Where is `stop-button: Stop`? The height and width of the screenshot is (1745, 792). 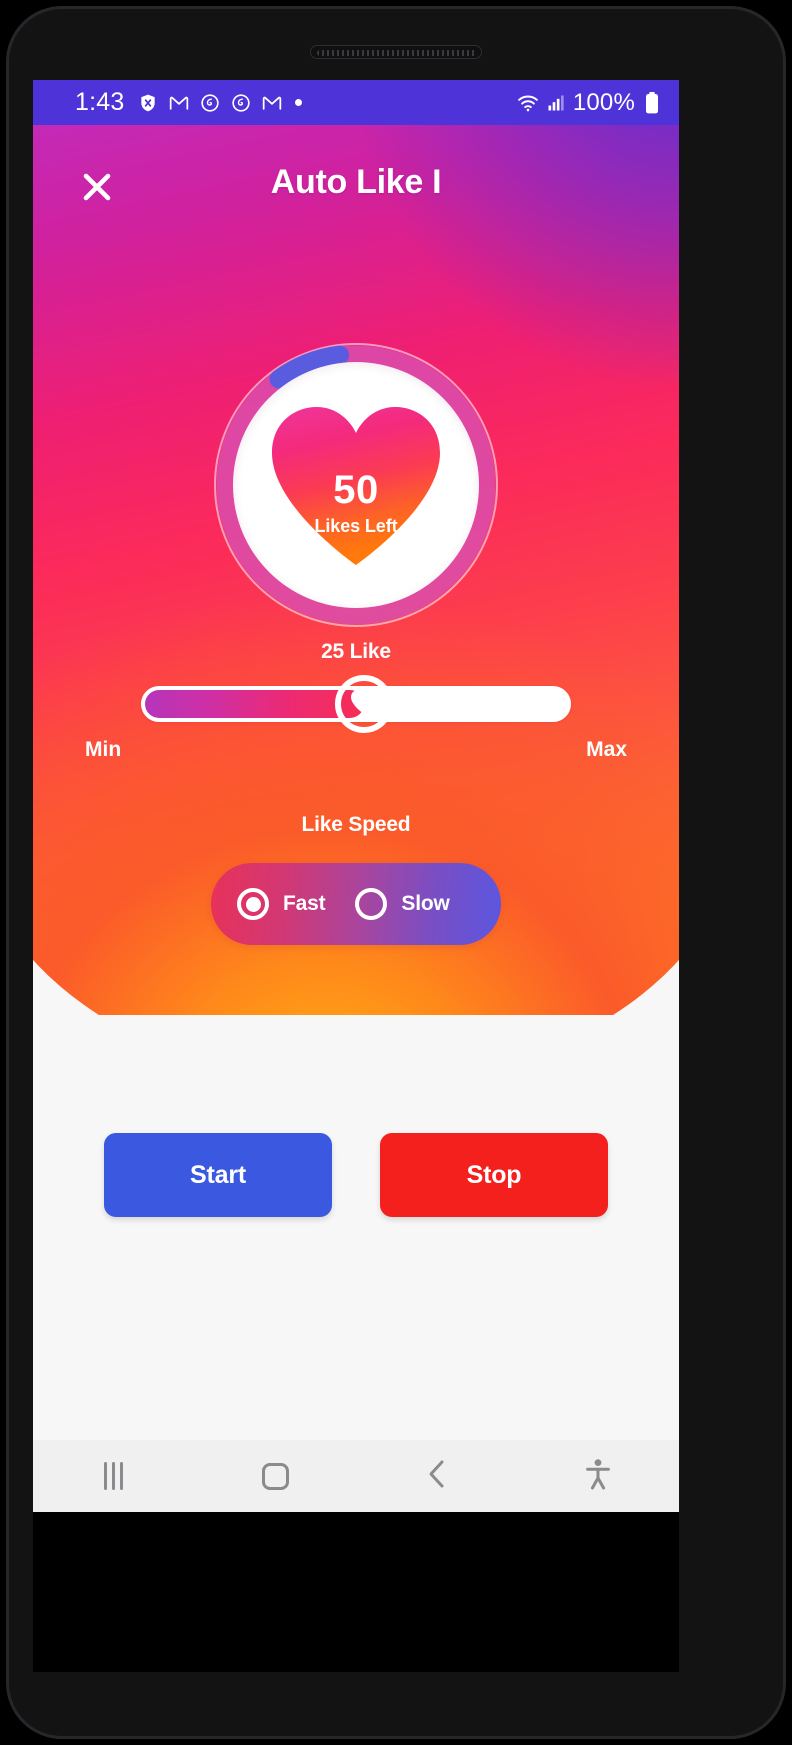
stop-button: Stop is located at coordinates (494, 1175).